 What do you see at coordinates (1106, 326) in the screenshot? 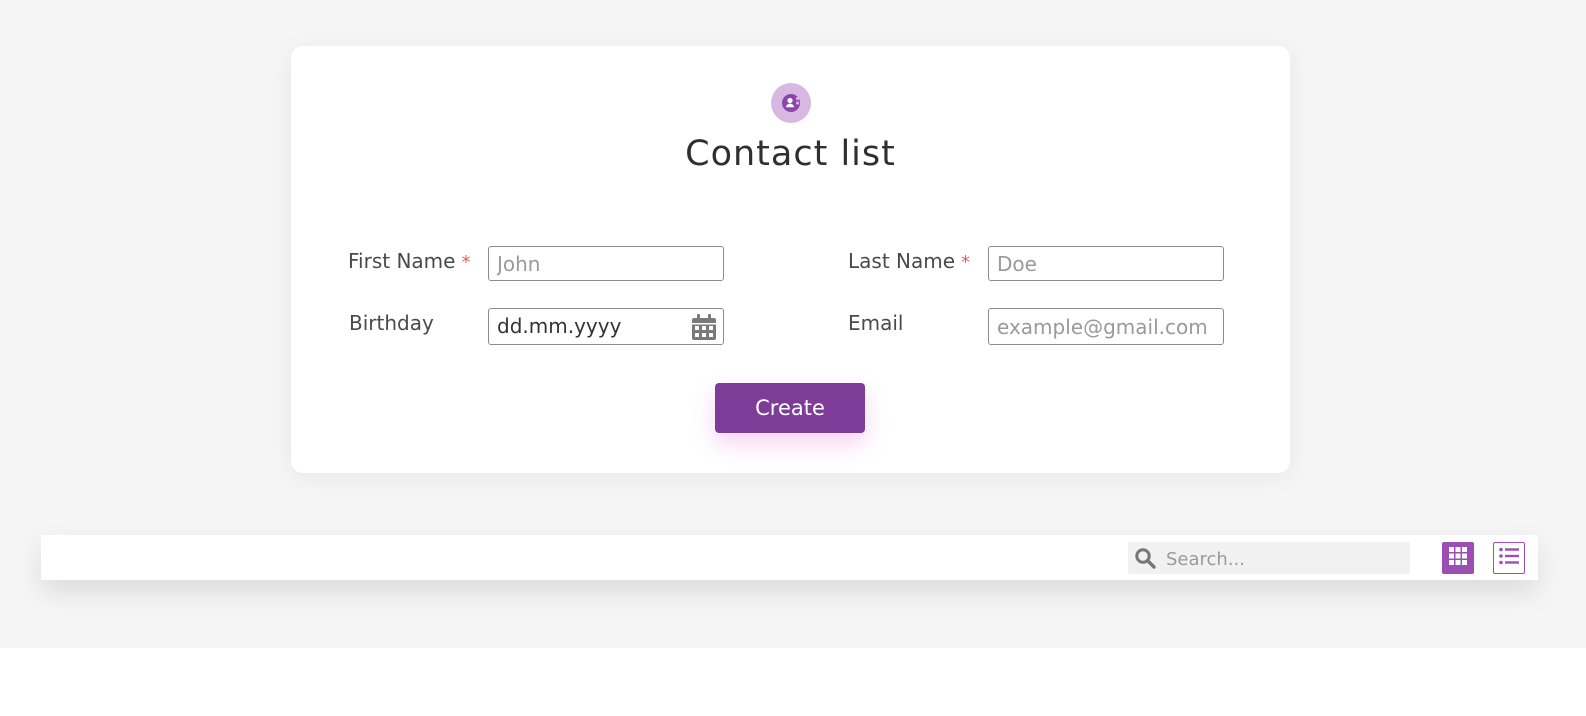
I see `email-input` at bounding box center [1106, 326].